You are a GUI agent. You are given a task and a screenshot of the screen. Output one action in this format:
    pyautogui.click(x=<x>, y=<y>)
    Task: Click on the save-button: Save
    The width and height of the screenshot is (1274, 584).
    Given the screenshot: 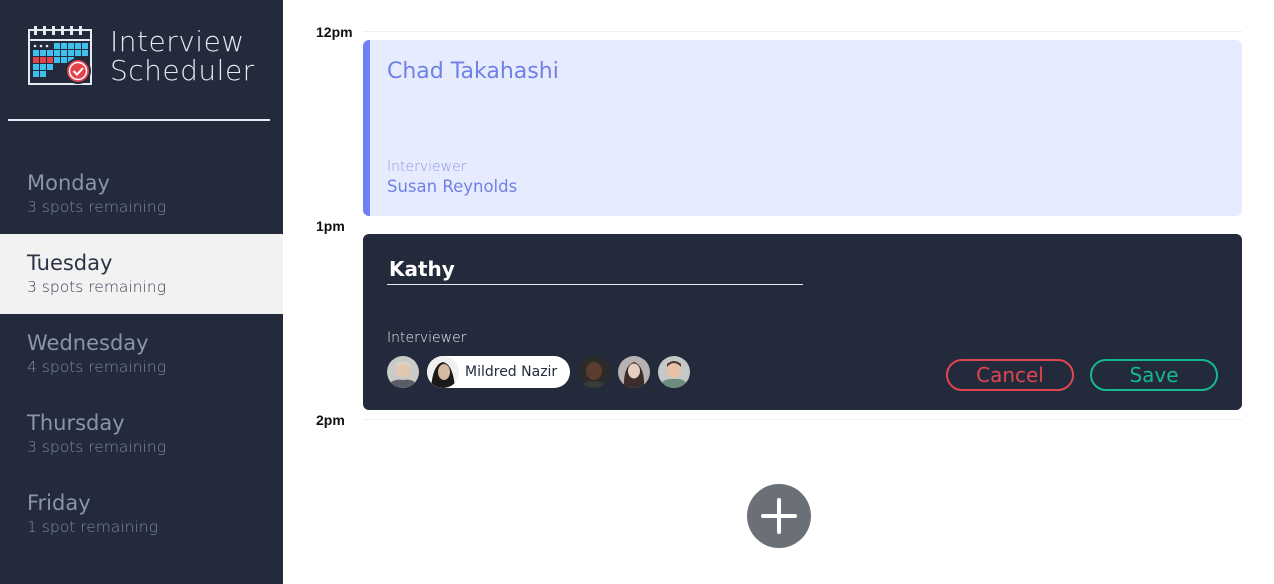 What is the action you would take?
    pyautogui.click(x=1154, y=375)
    